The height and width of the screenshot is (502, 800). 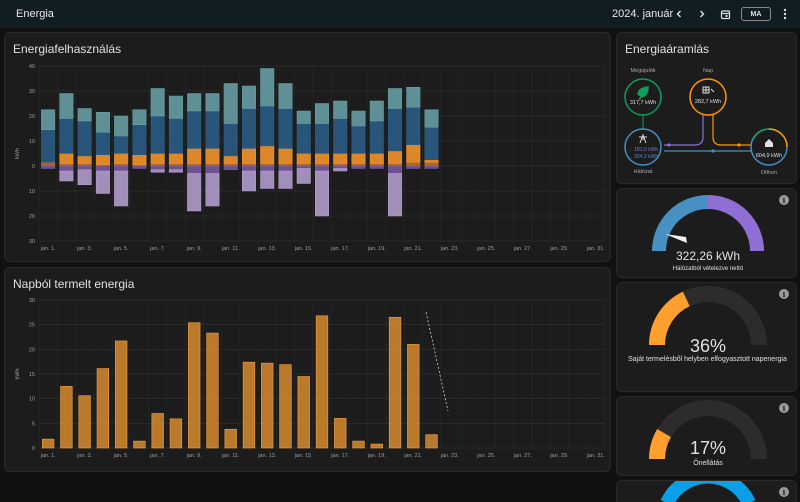 I want to click on grid-net-gauge-card: i 322,26 kWh Hálózatból vételezve nettó, so click(x=706, y=233).